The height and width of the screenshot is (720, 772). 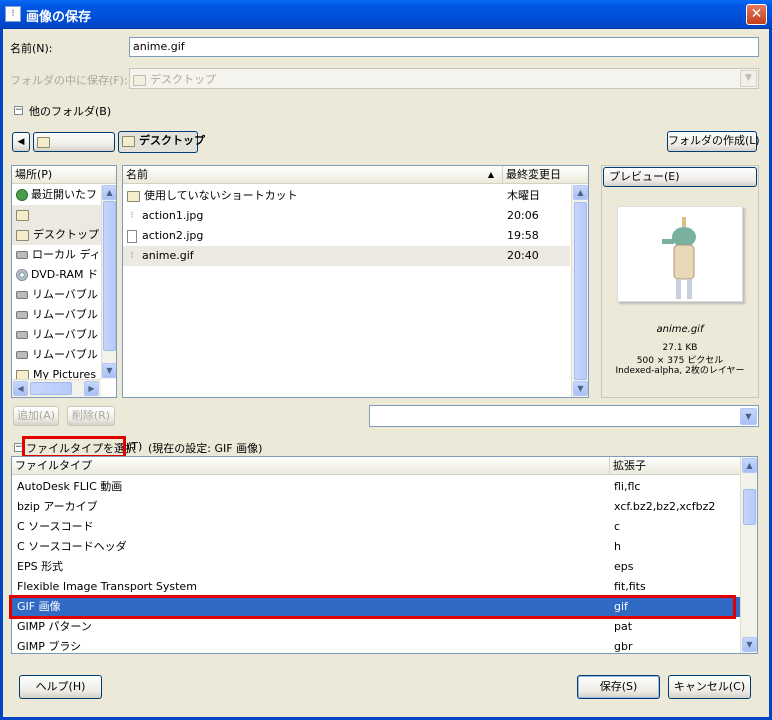 I want to click on filetype-row: GIMP パターン pat, so click(x=376, y=627).